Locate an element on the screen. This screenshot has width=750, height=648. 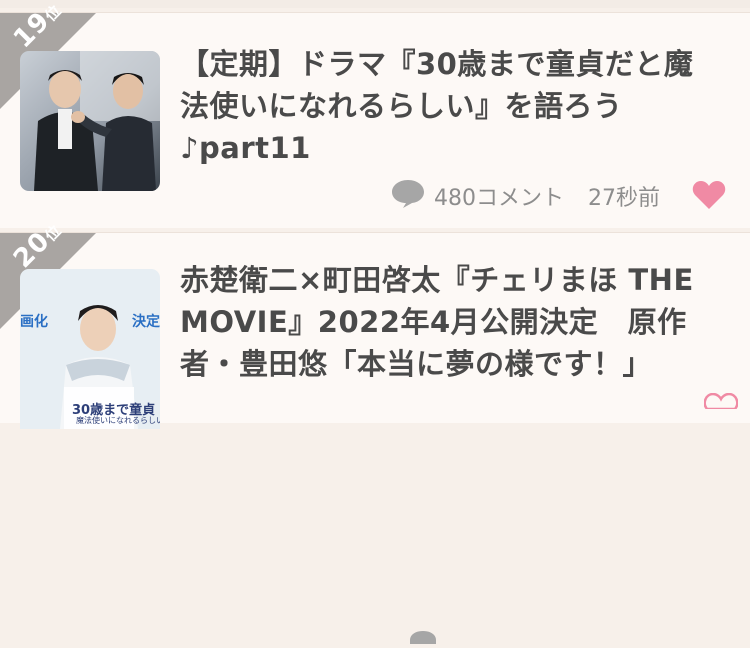
drama-photo is located at coordinates (90, 121).